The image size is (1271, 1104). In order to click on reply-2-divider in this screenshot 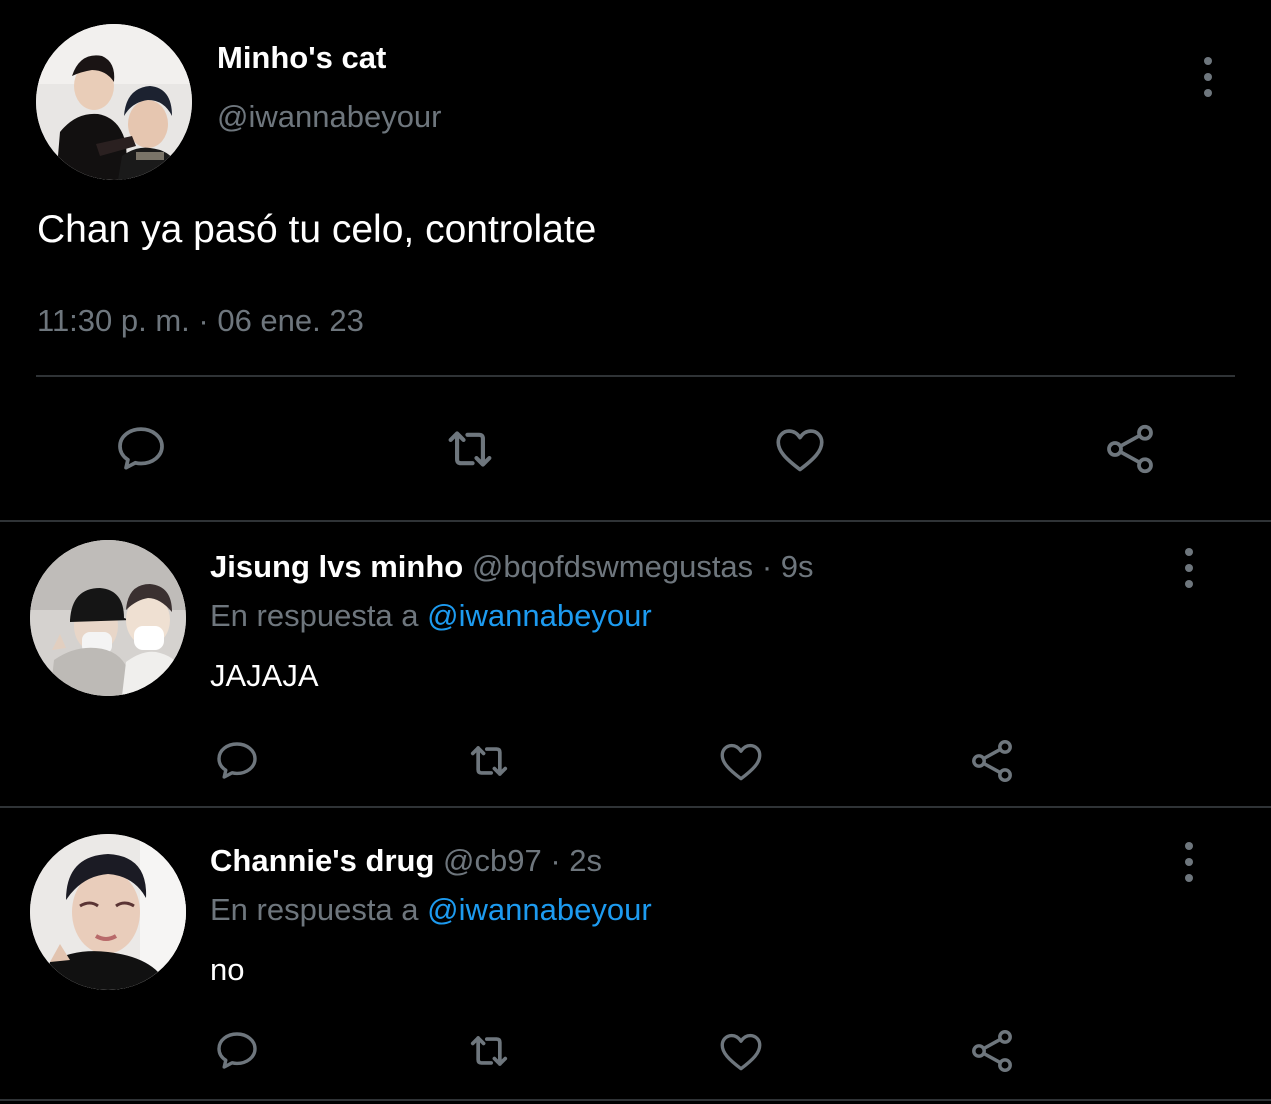, I will do `click(635, 1100)`.